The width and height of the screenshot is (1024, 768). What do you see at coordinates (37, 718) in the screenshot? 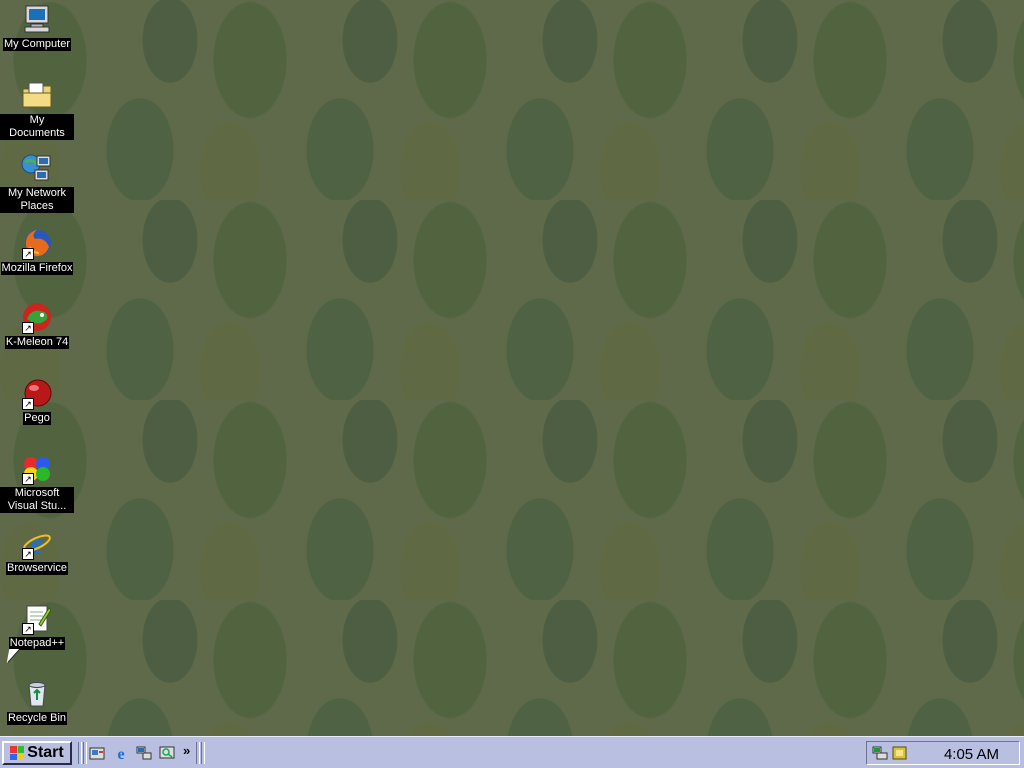
I see `desktop-icon-label: Recycle Bin` at bounding box center [37, 718].